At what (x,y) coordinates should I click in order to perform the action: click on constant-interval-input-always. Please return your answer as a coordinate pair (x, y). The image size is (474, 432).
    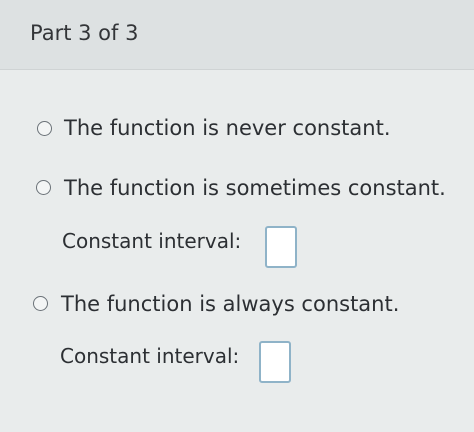
    Looking at the image, I should click on (275, 362).